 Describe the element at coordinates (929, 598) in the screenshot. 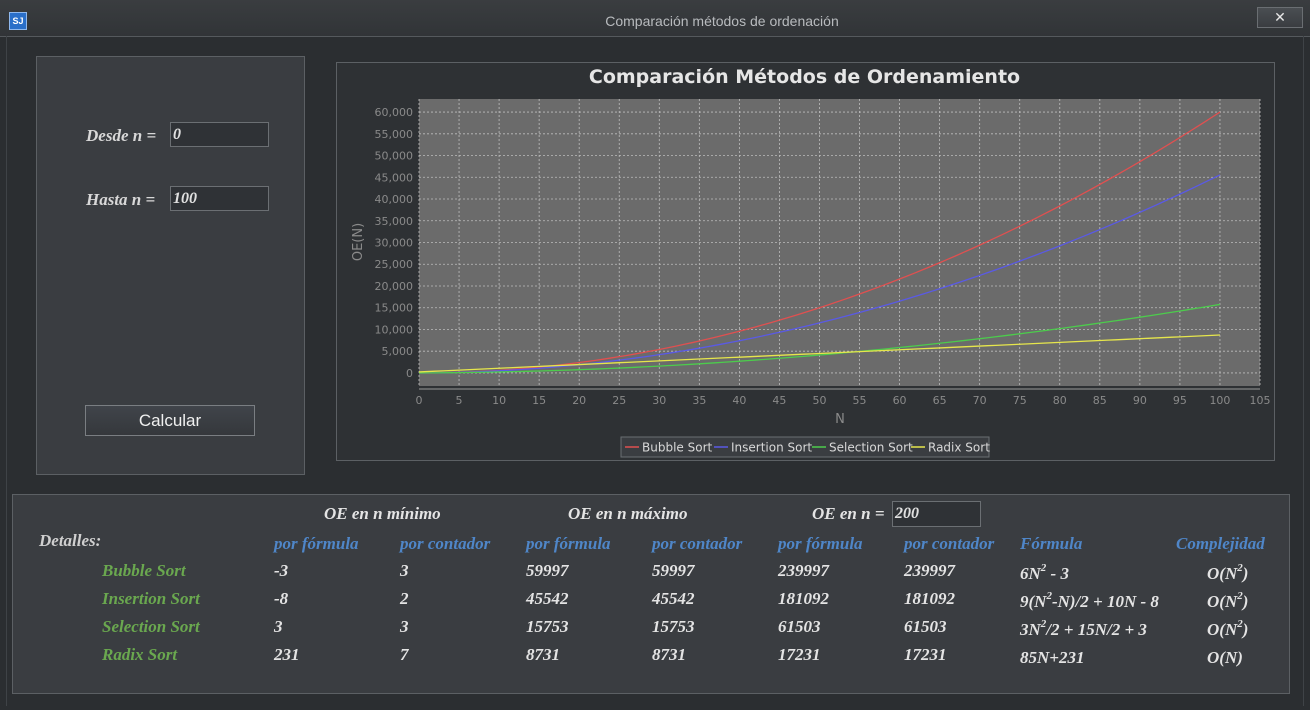

I see `n-counter-value: 181092` at that location.